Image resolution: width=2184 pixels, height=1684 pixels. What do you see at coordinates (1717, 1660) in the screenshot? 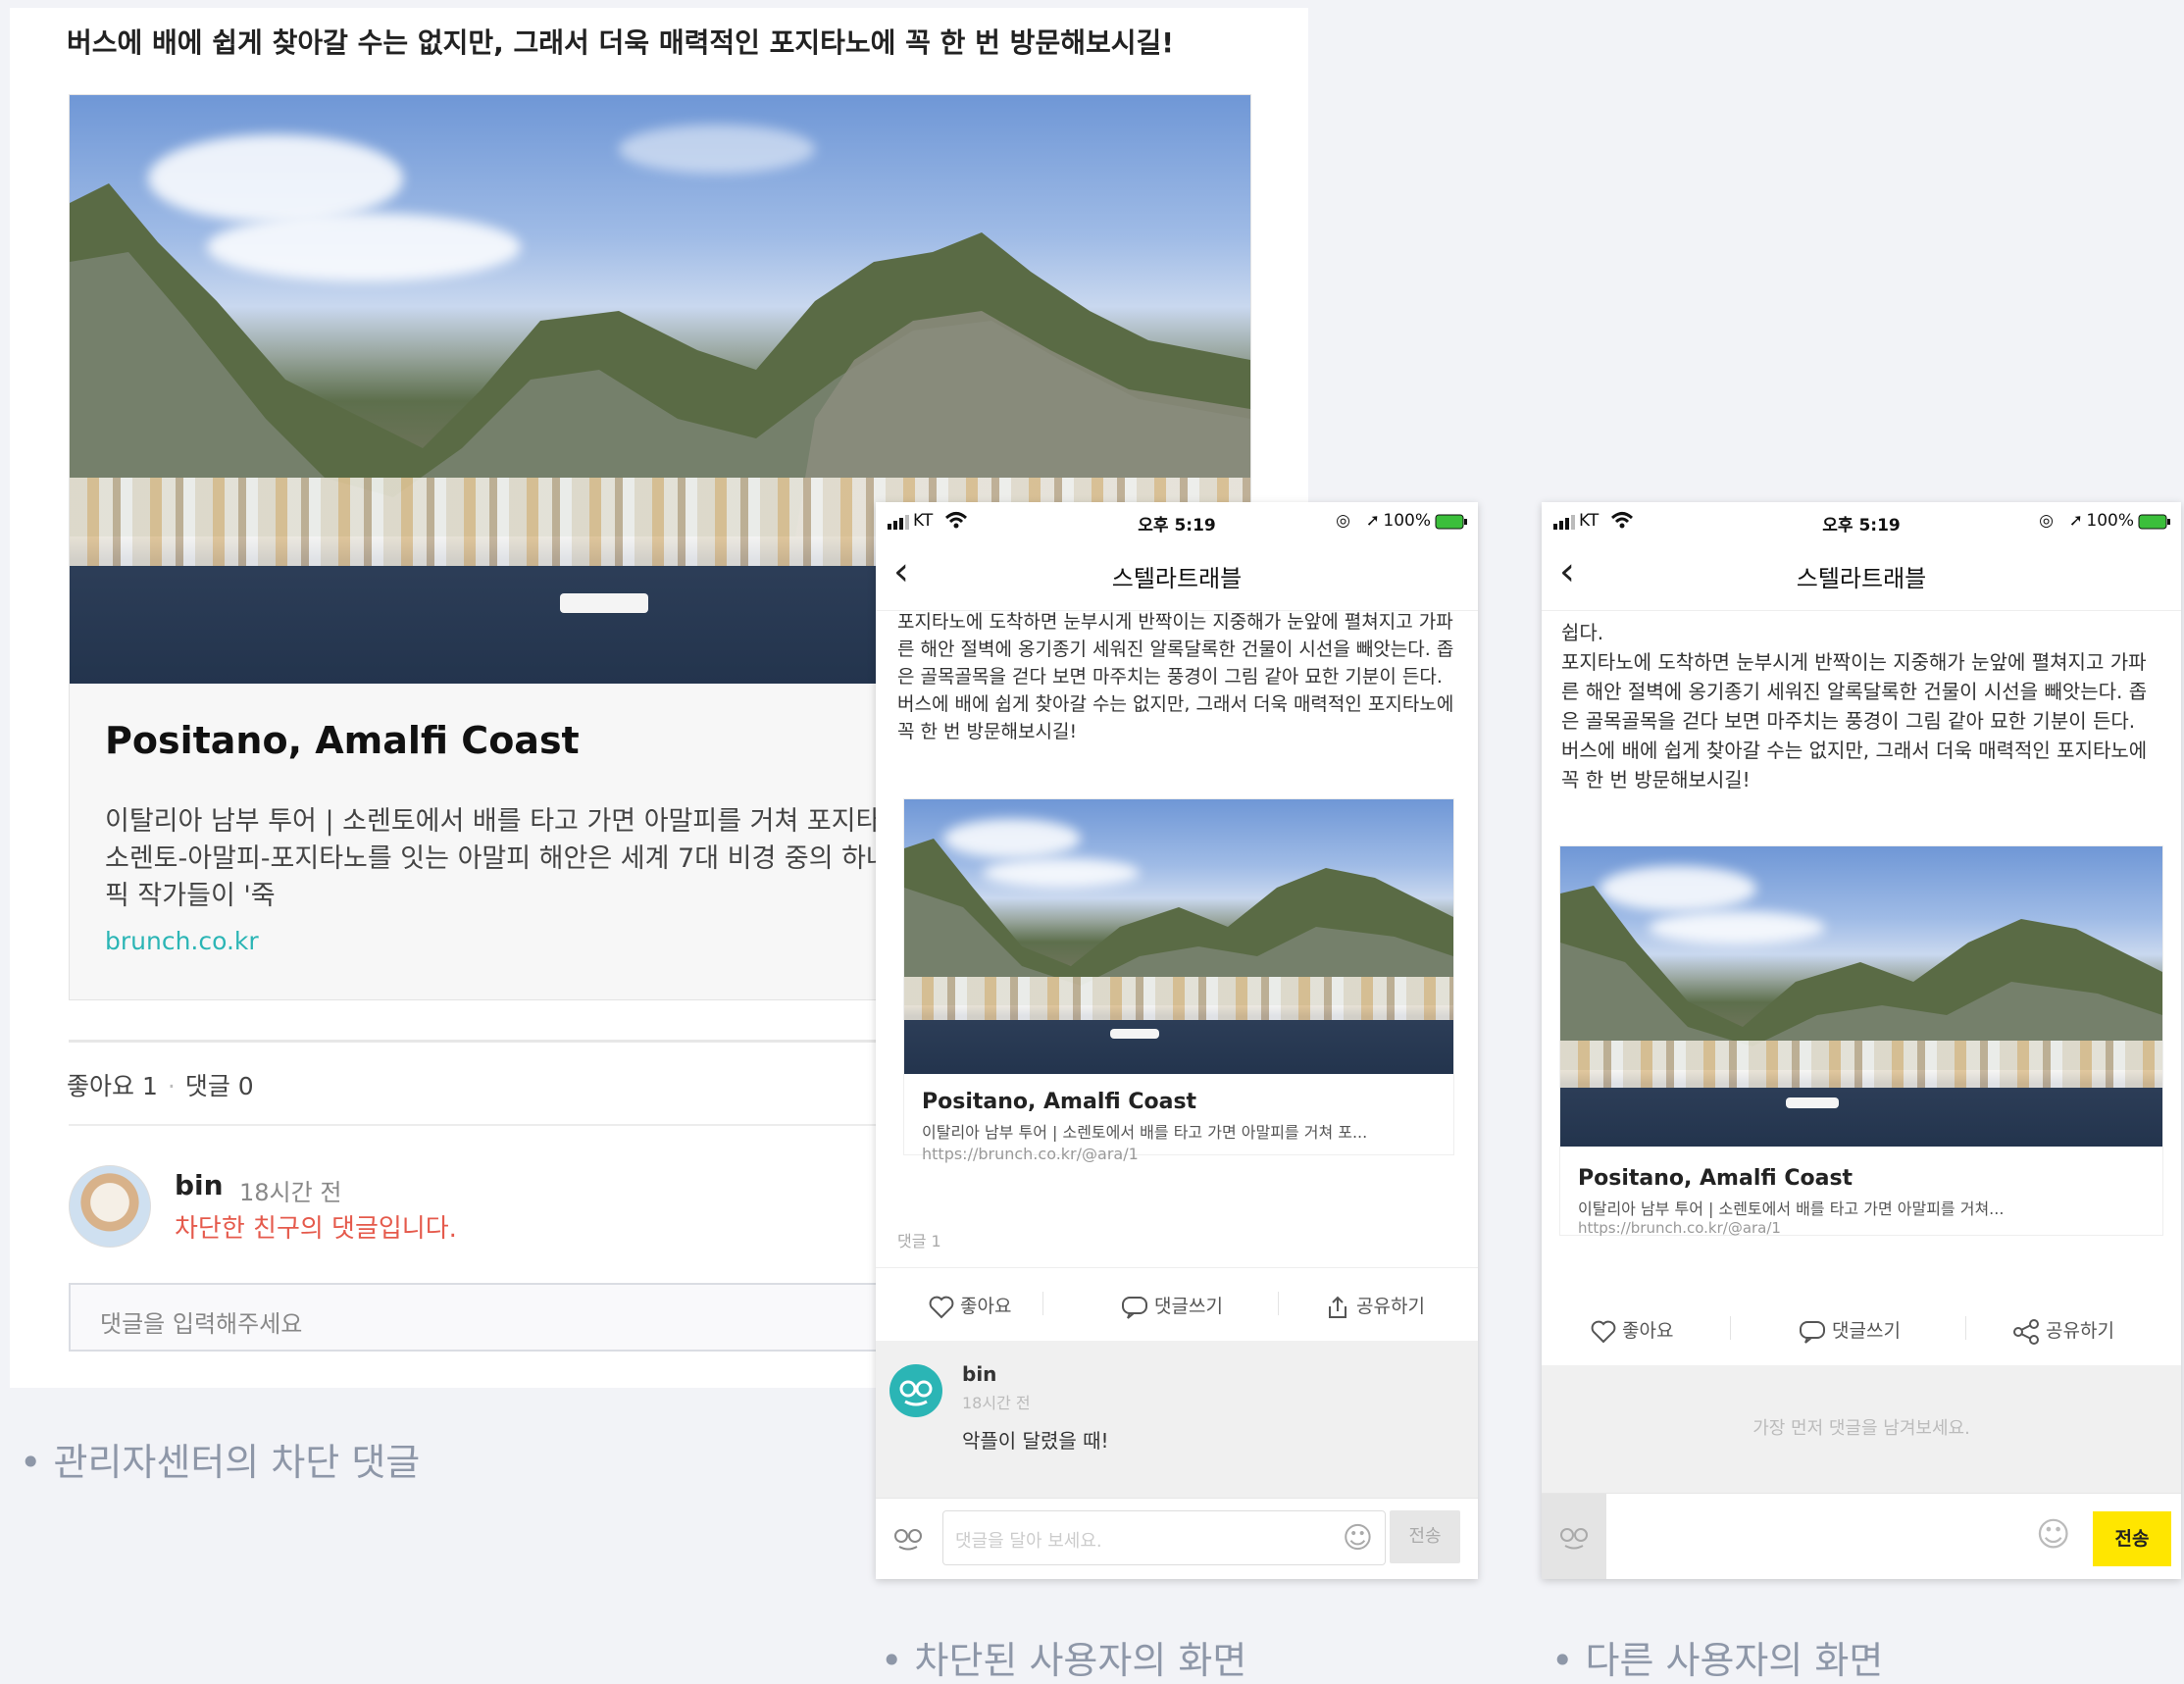
I see `caption-other: • 다른 사용자의 화면` at bounding box center [1717, 1660].